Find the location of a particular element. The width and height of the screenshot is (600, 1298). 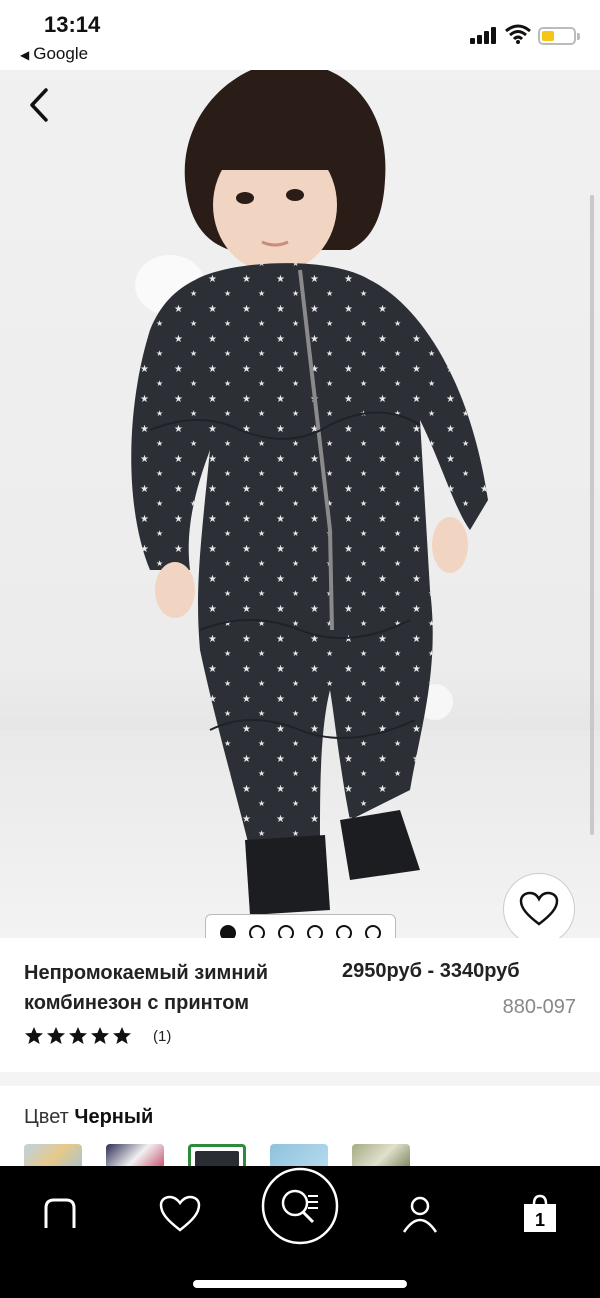

tab-account is located at coordinates (420, 1214).